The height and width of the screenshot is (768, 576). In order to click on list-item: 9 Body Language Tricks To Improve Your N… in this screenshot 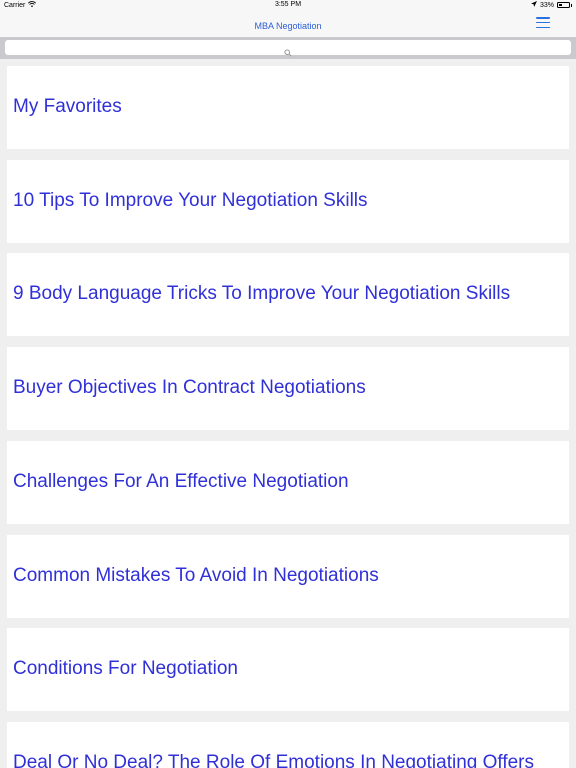, I will do `click(288, 295)`.